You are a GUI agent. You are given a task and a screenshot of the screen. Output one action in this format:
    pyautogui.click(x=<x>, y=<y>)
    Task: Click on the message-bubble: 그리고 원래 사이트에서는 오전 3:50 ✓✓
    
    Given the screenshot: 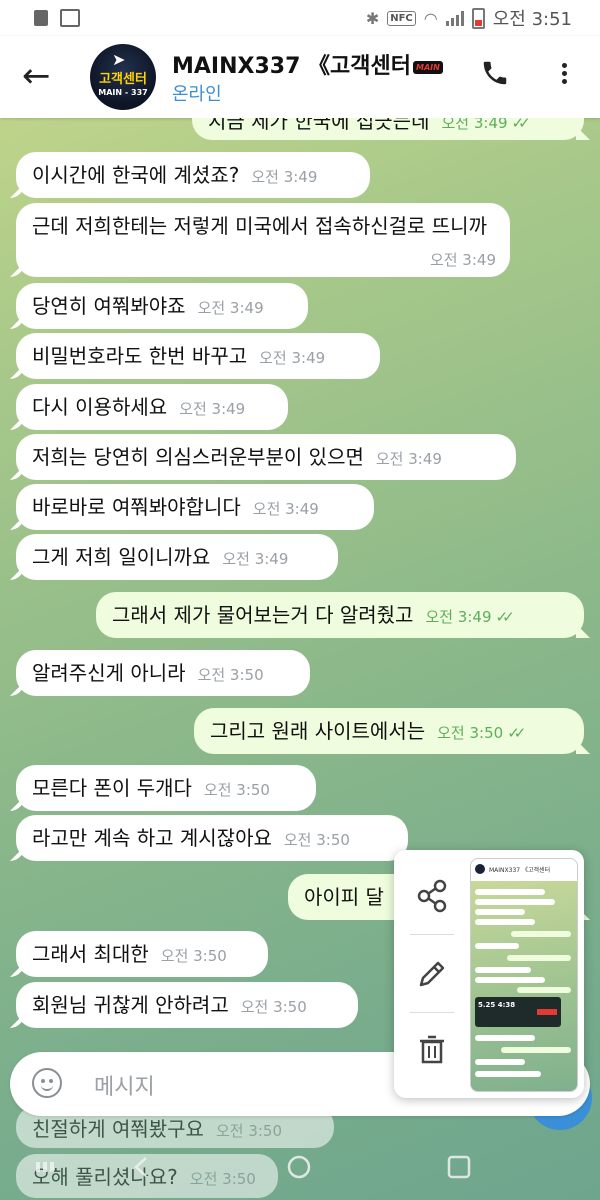 What is the action you would take?
    pyautogui.click(x=392, y=731)
    